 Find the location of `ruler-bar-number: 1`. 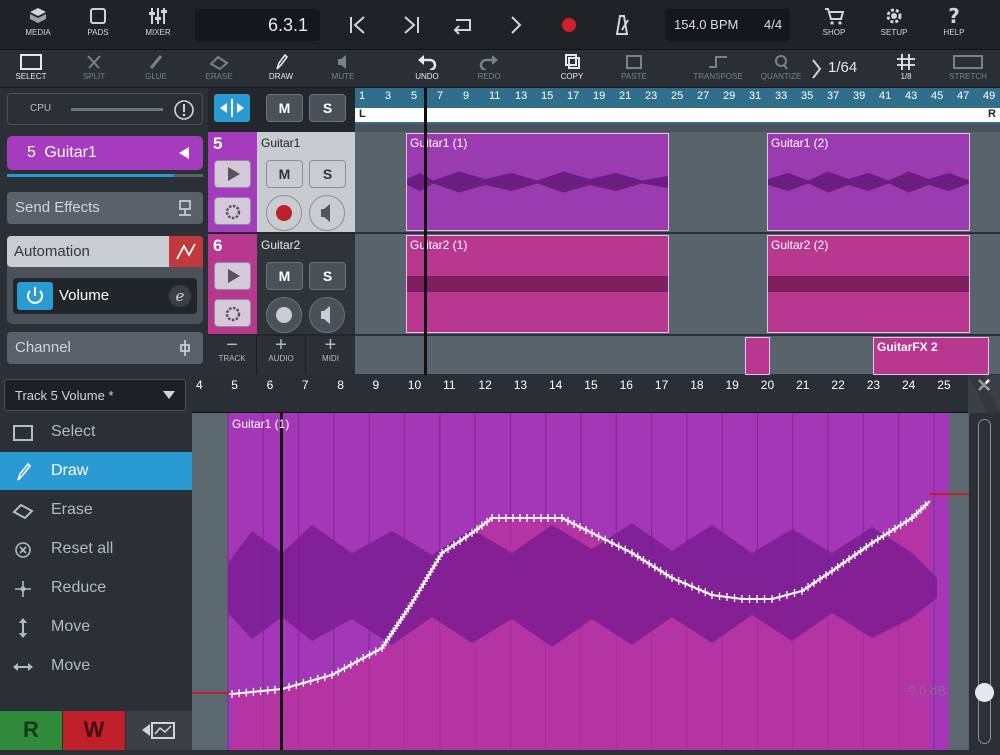

ruler-bar-number: 1 is located at coordinates (362, 96).